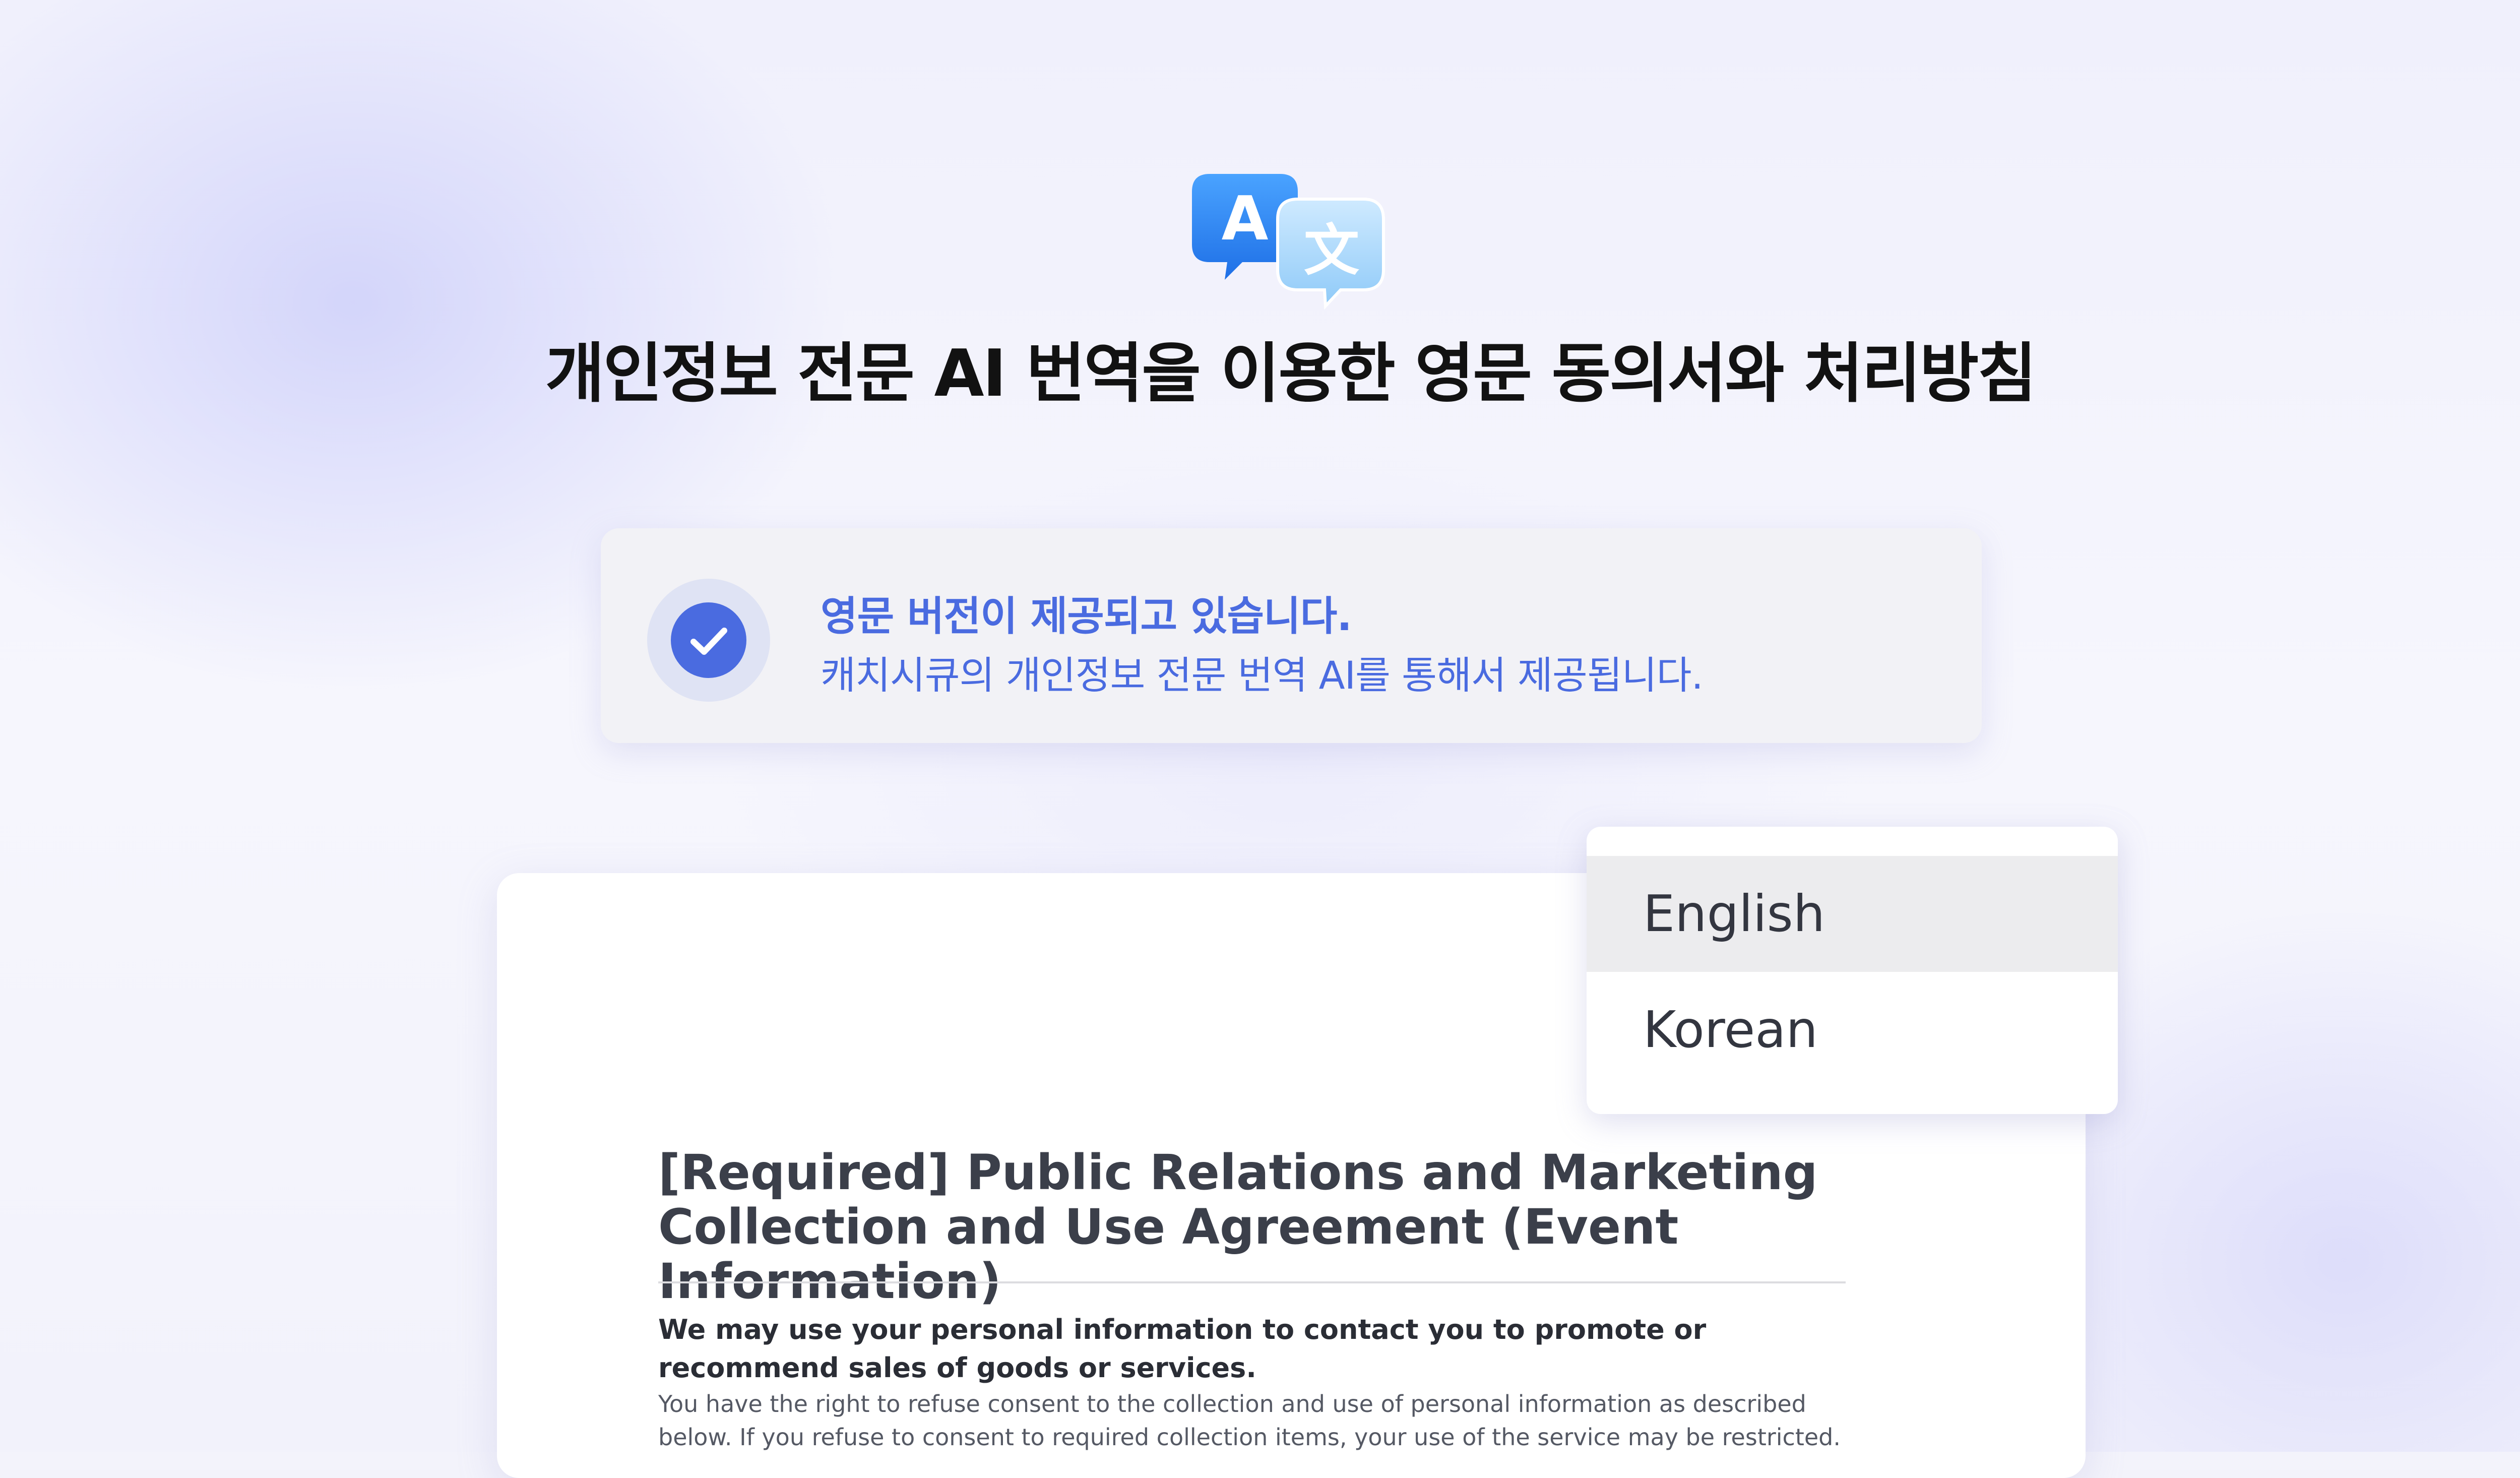 The width and height of the screenshot is (2520, 1478). Describe the element at coordinates (1331, 250) in the screenshot. I see `translate-icon-cjk: 文` at that location.